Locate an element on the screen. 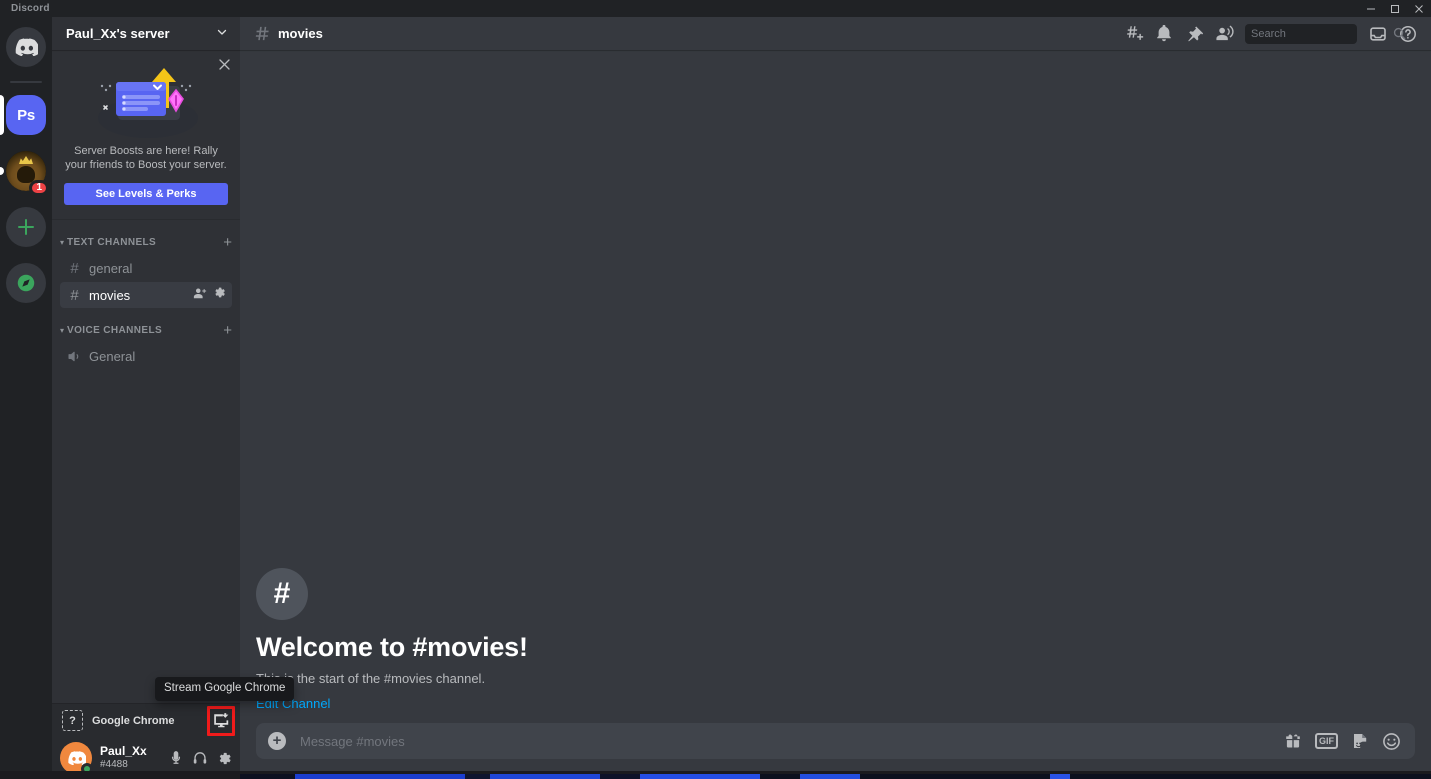  close-icon is located at coordinates (224, 64).